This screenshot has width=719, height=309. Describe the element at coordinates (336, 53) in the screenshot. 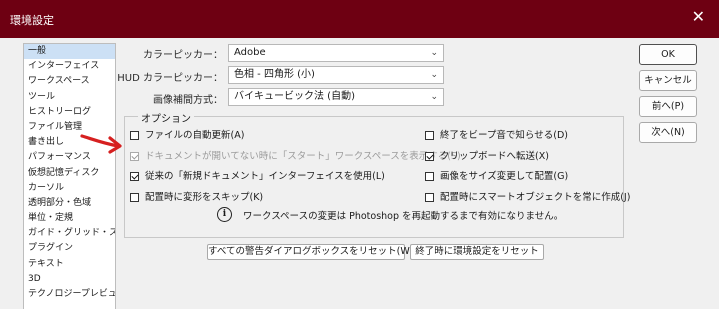

I see `color-picker-select: Adobe ⌄` at that location.